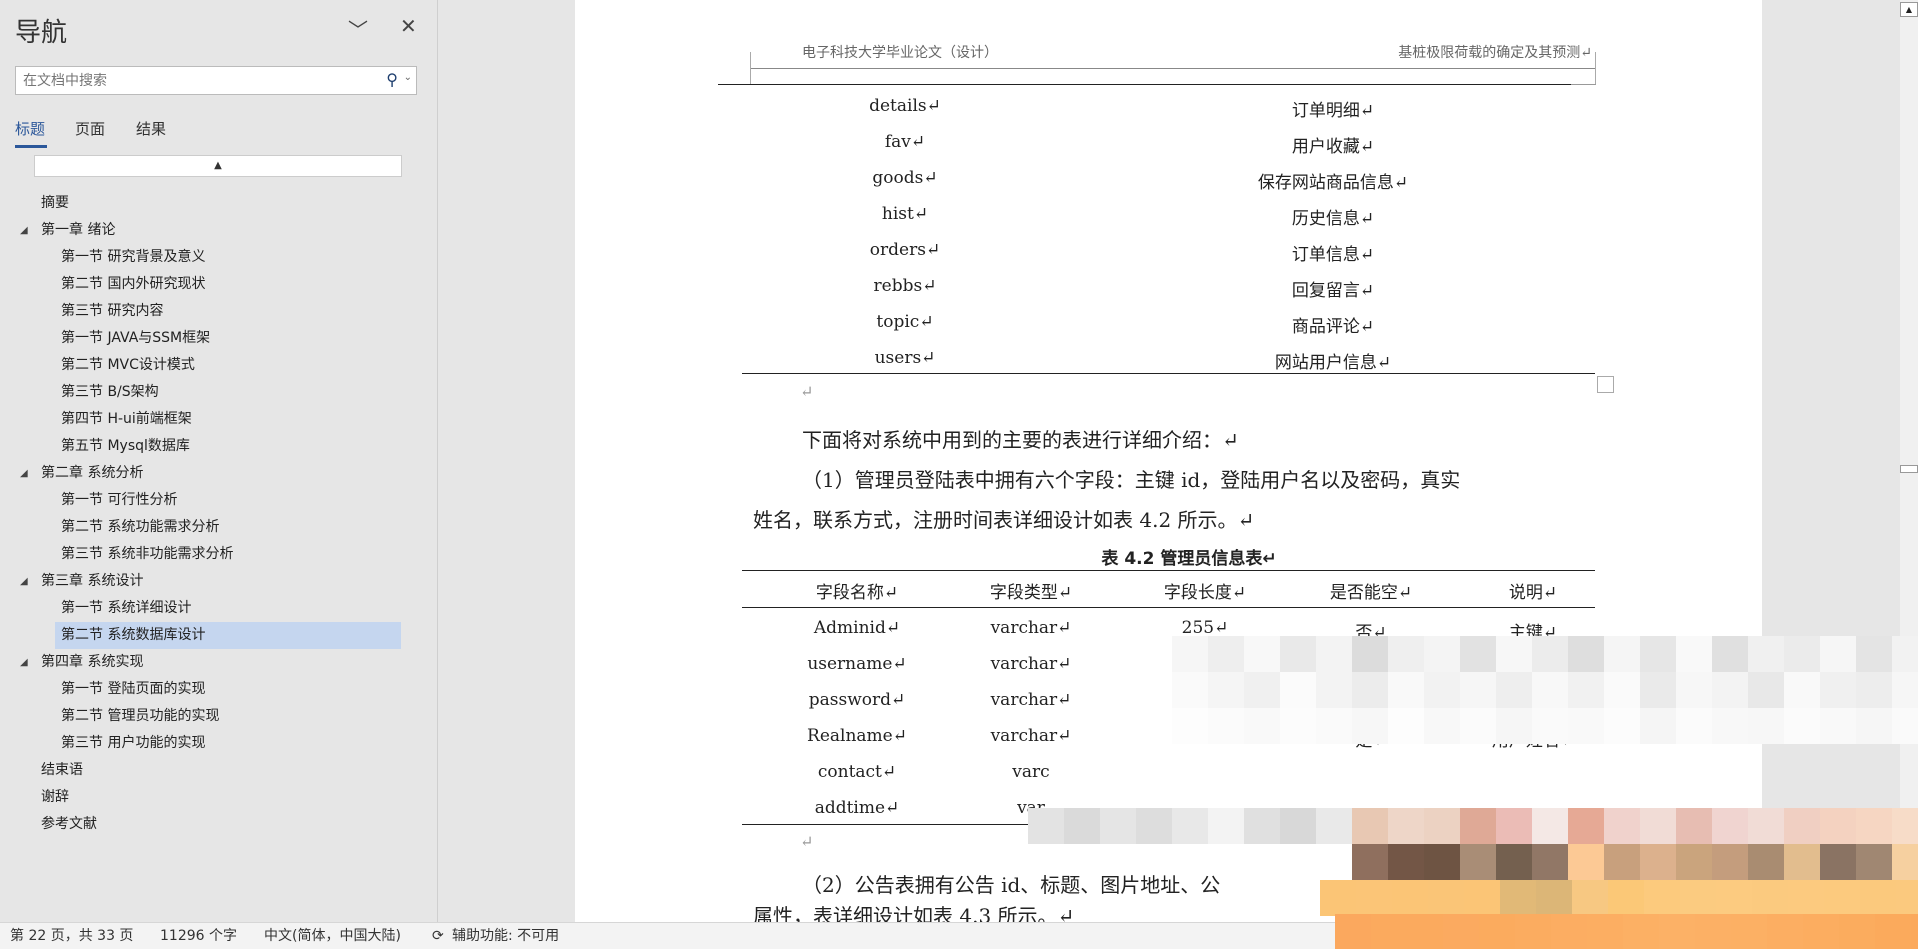 The image size is (1918, 949). I want to click on outline-item: 结束语, so click(200, 770).